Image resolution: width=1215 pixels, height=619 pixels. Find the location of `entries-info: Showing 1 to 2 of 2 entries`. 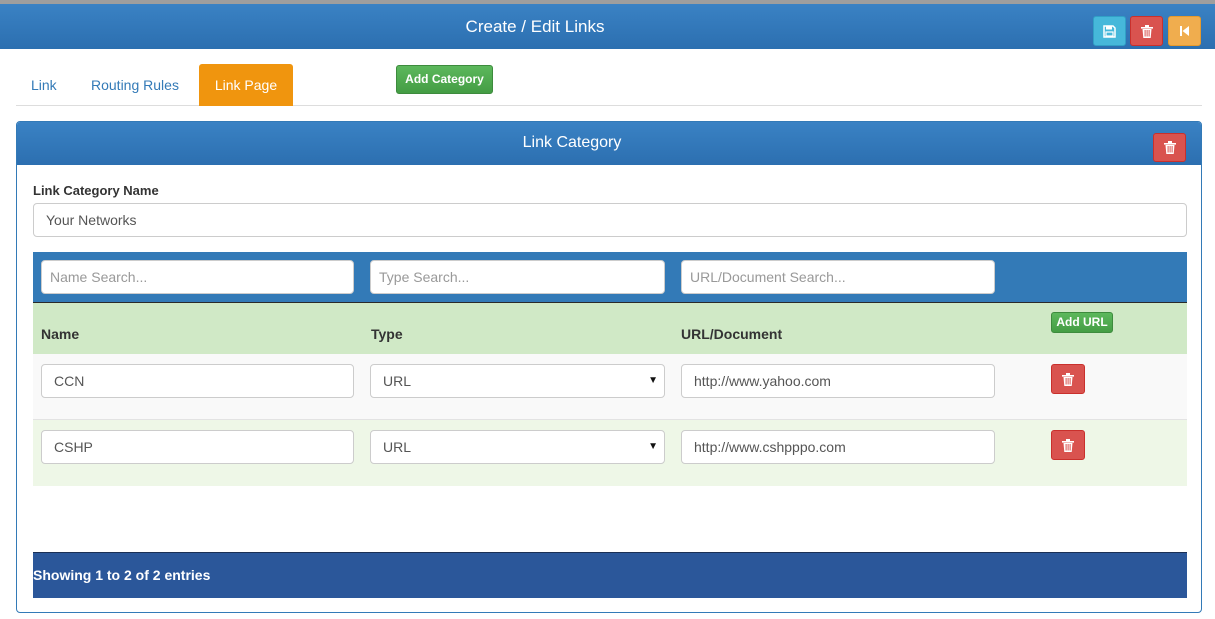

entries-info: Showing 1 to 2 of 2 entries is located at coordinates (122, 575).